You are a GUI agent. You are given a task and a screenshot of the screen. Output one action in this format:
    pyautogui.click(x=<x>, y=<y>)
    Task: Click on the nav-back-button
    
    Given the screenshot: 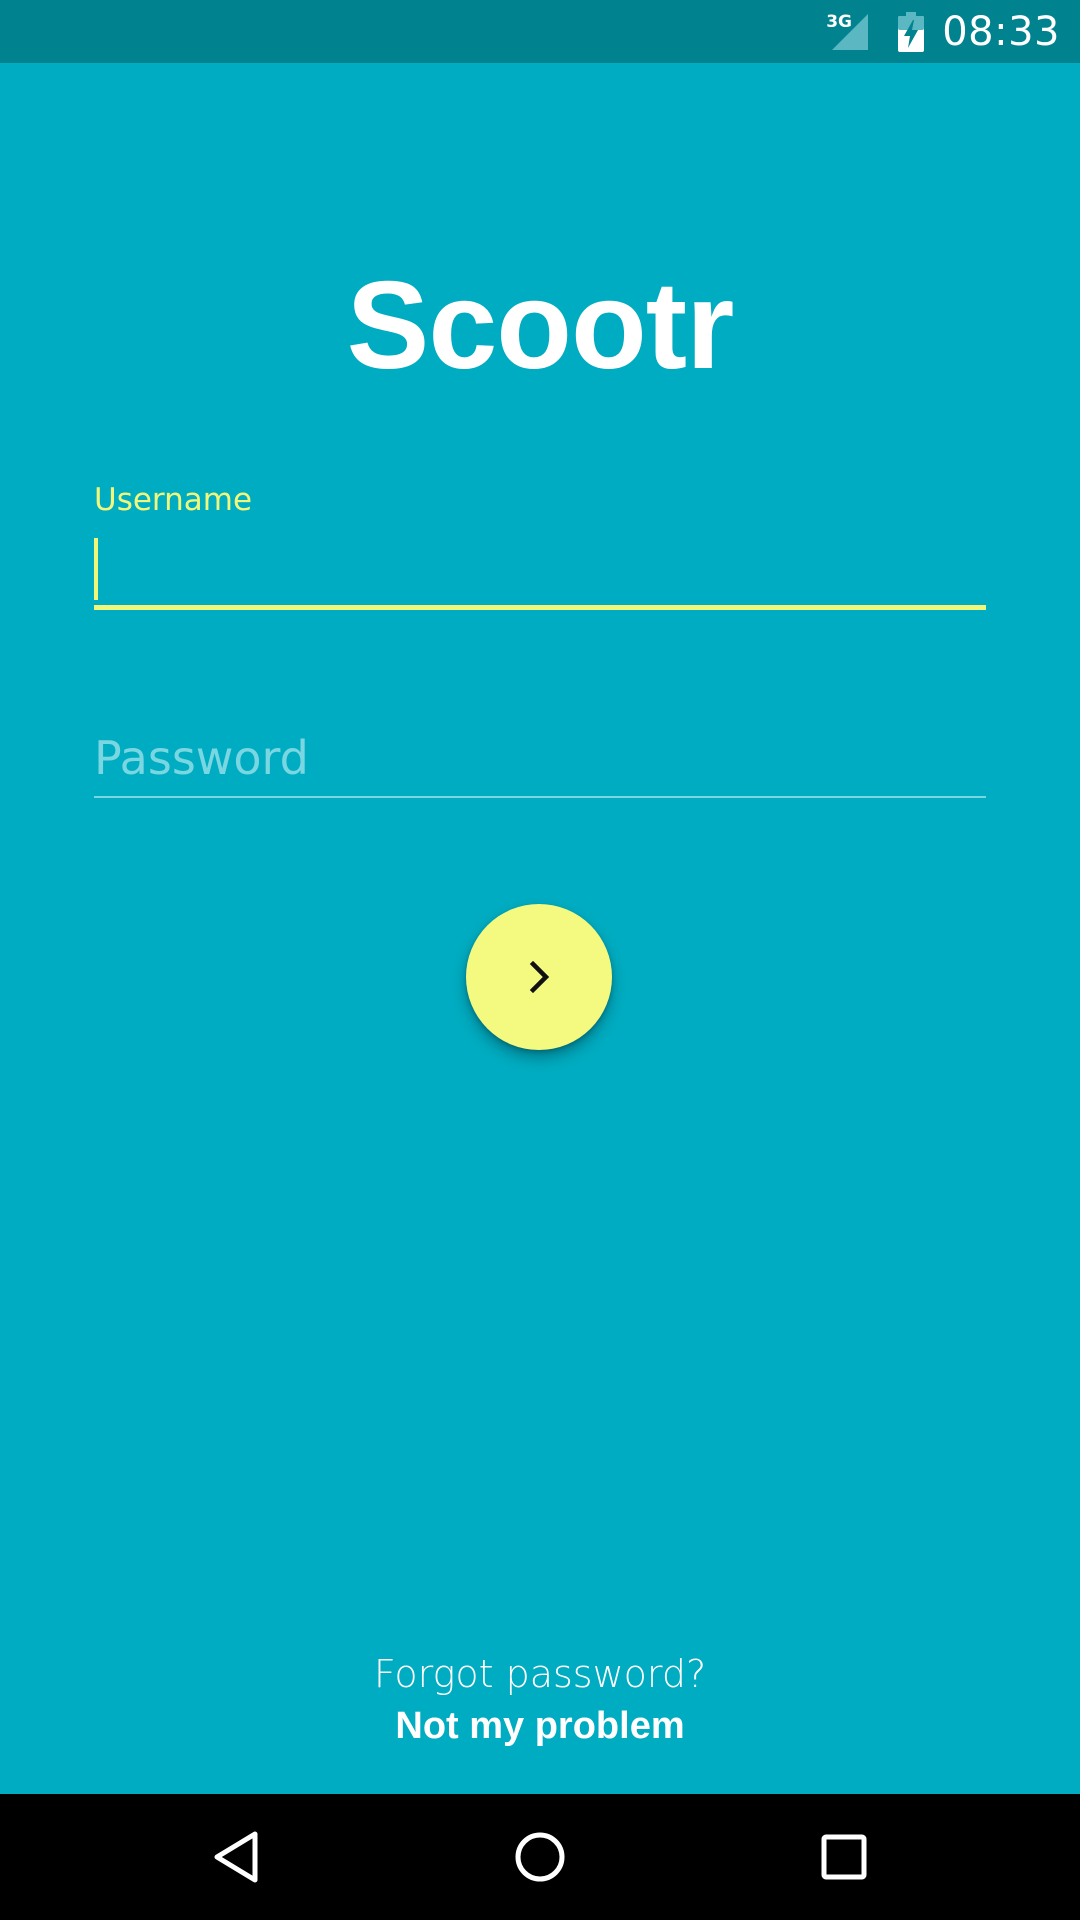 What is the action you would take?
    pyautogui.click(x=236, y=1857)
    